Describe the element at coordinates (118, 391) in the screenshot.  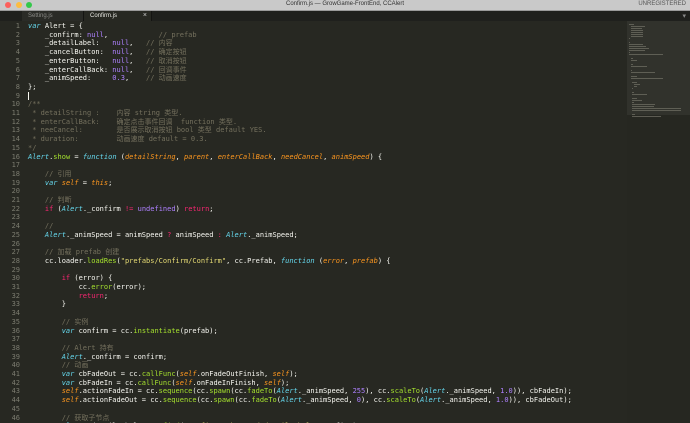
I see `code-token: .actionFadeIn = cc.` at that location.